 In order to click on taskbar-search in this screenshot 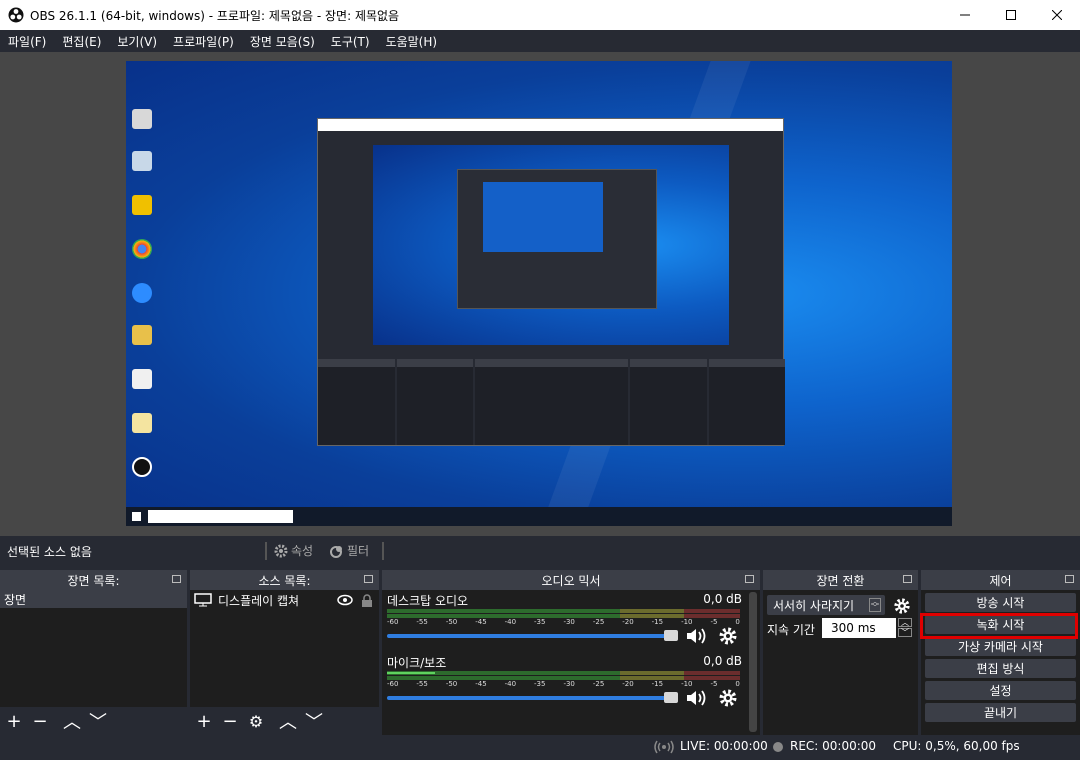, I will do `click(220, 516)`.